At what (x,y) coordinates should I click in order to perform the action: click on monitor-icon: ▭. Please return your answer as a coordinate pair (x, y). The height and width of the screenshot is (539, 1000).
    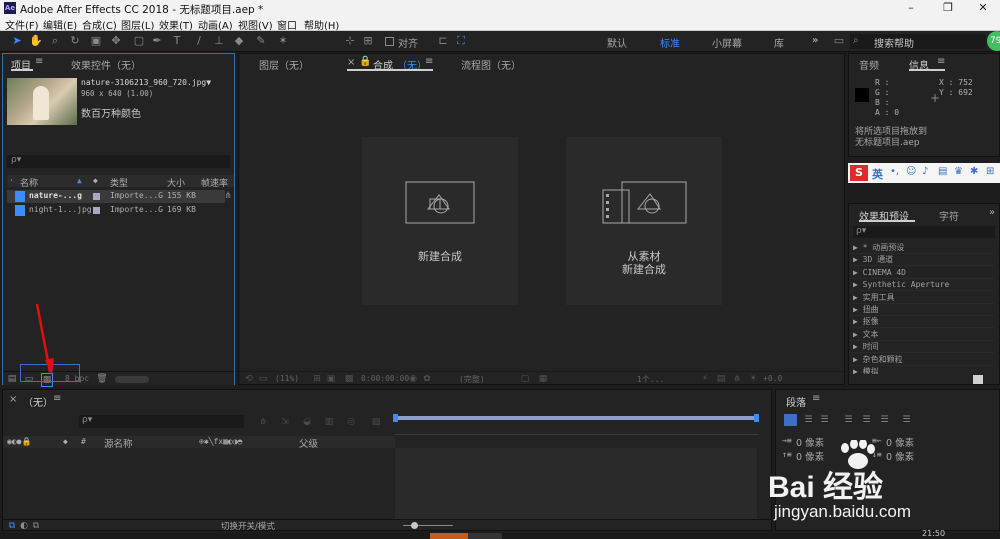
    Looking at the image, I should click on (263, 379).